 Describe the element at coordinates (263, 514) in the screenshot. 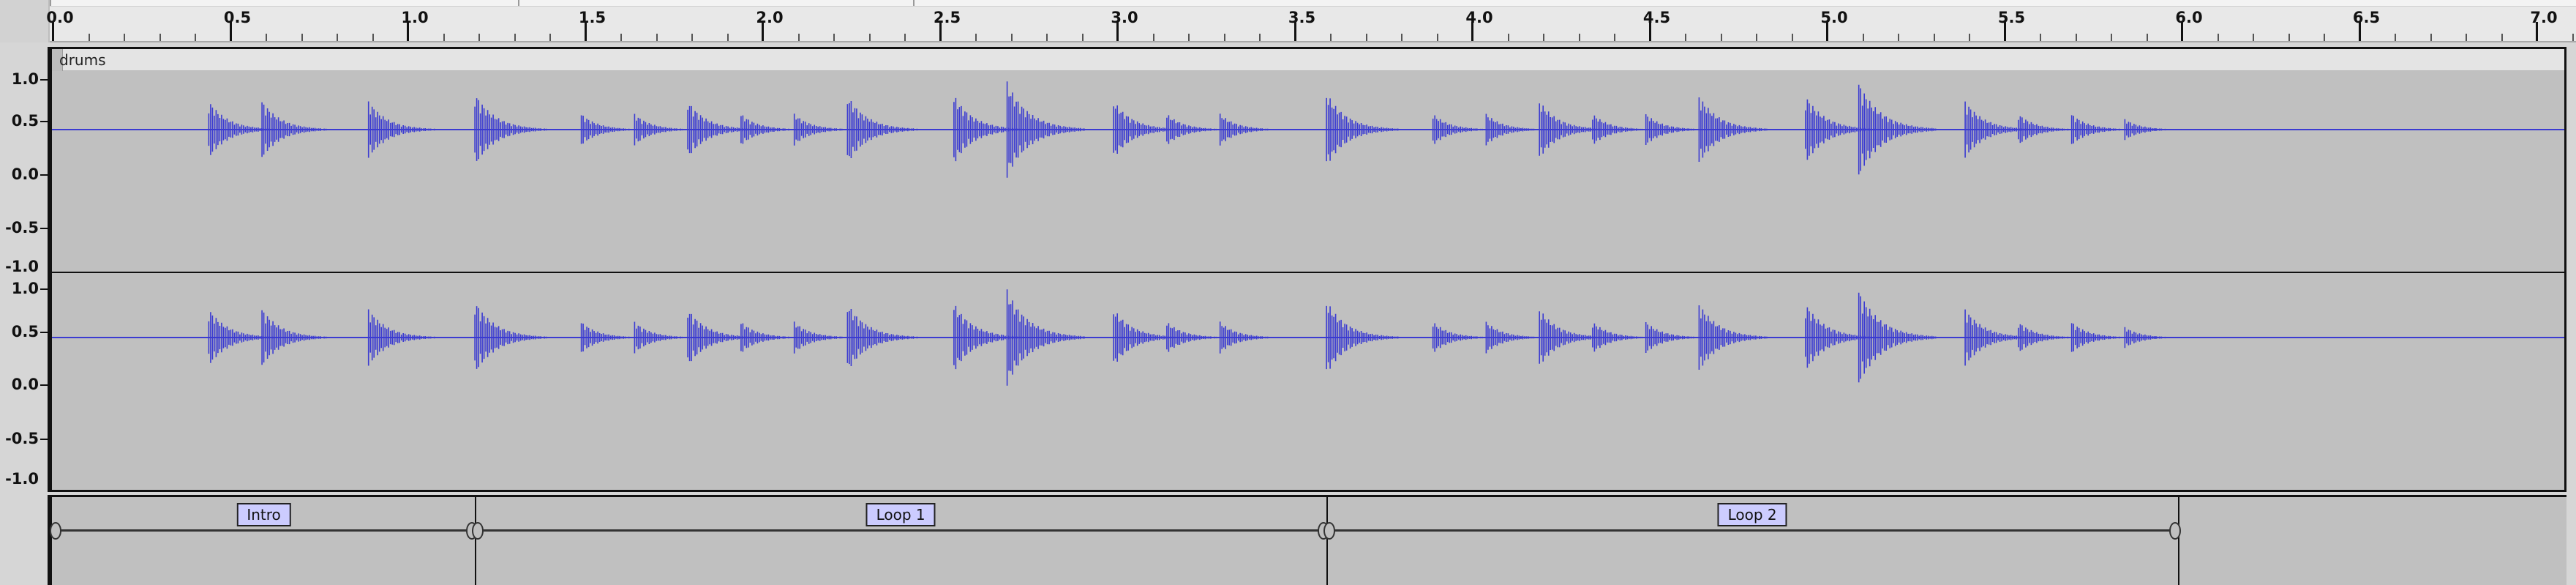

I see `label-intro: Intro` at that location.